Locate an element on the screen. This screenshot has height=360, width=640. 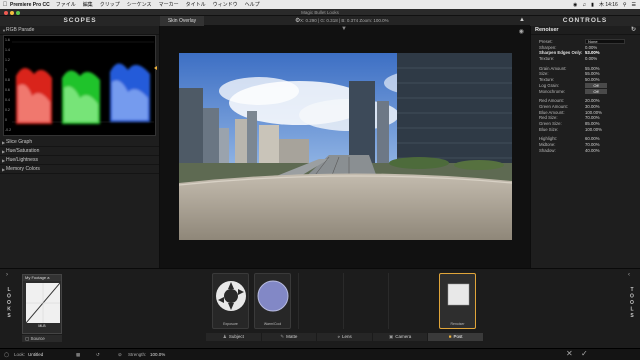
log-grain-toggle: Off is located at coordinates (596, 85).